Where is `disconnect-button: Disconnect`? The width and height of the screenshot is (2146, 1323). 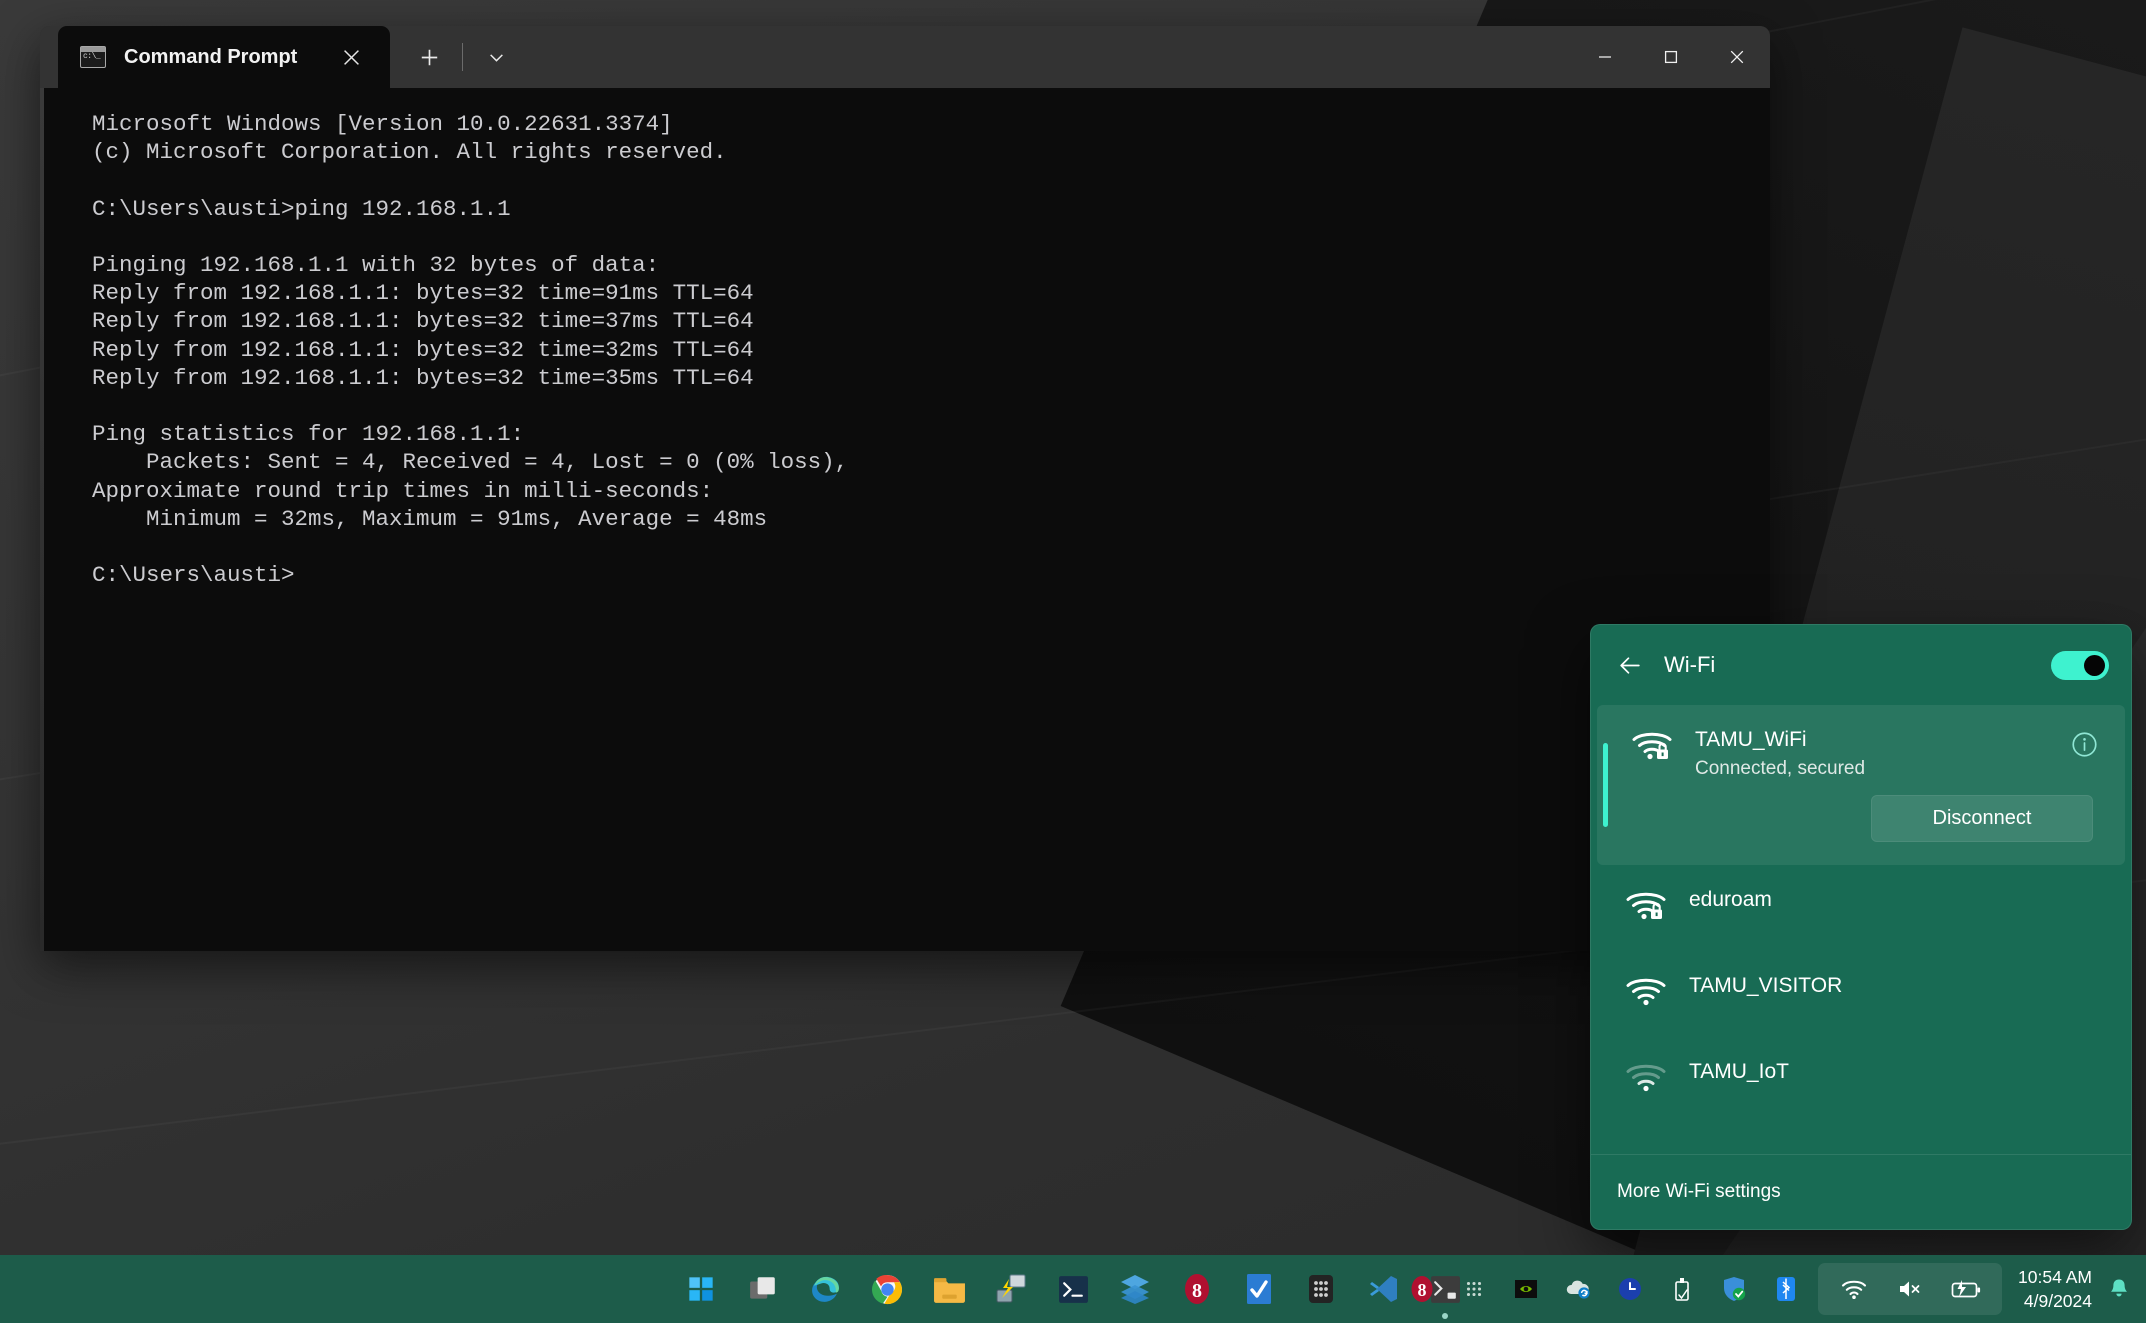 disconnect-button: Disconnect is located at coordinates (1982, 818).